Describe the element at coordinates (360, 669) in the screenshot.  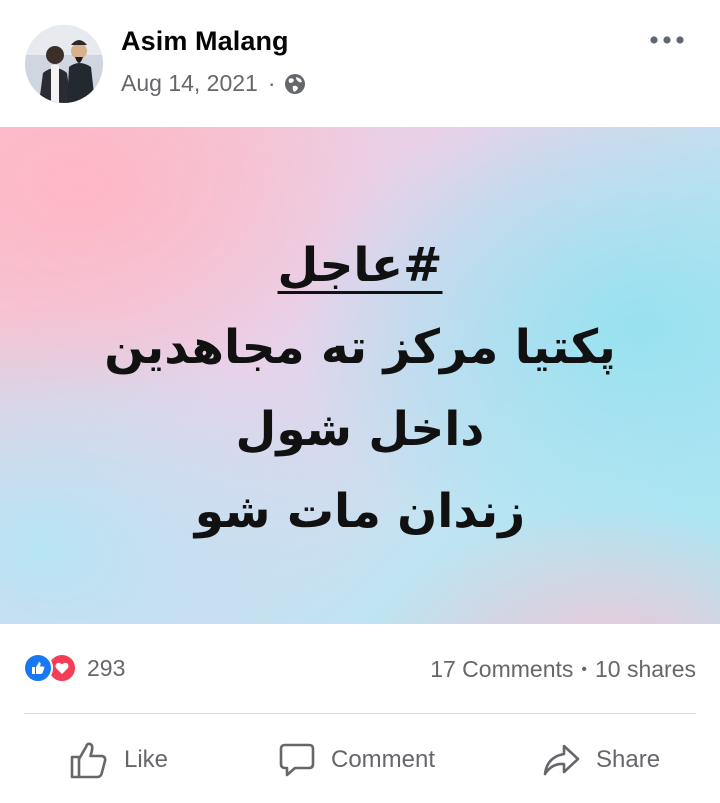
I see `post-stats: 293 17 Comments • 10 shares` at that location.